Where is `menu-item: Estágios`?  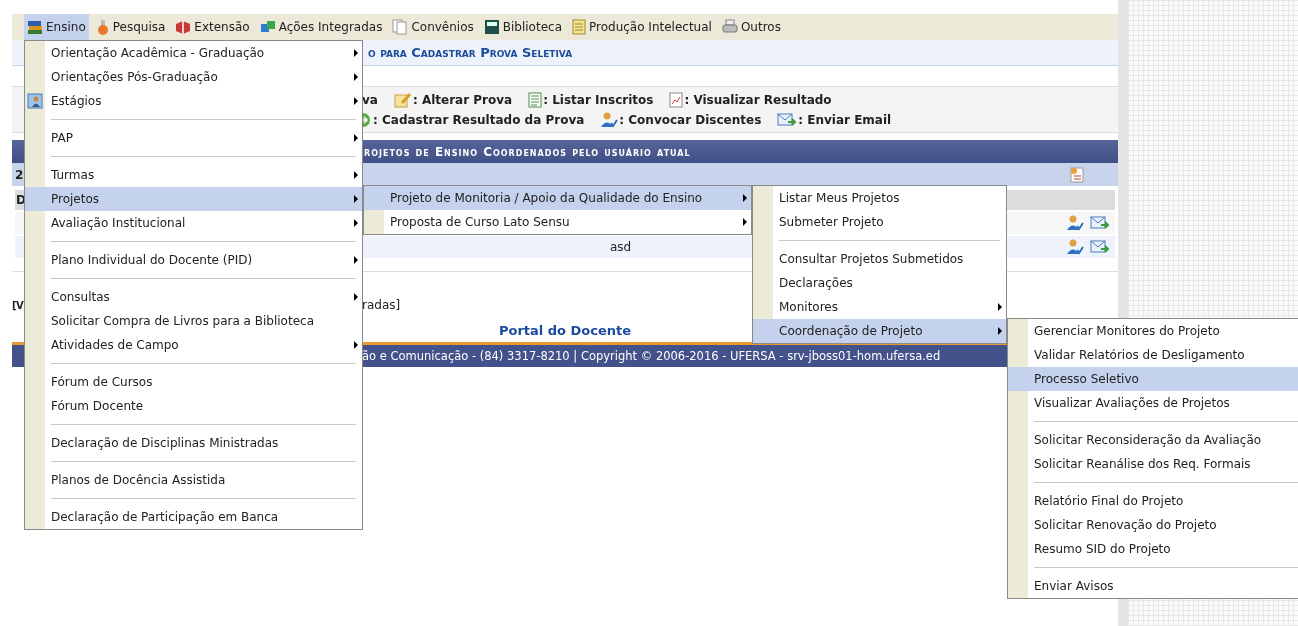 menu-item: Estágios is located at coordinates (193, 101).